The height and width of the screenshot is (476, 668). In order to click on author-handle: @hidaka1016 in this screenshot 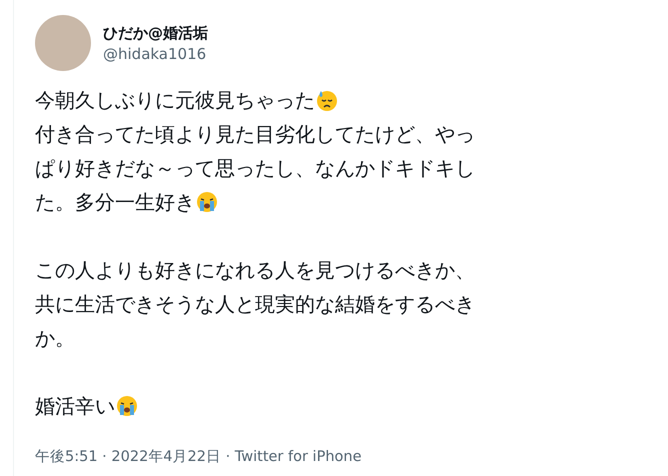, I will do `click(155, 53)`.